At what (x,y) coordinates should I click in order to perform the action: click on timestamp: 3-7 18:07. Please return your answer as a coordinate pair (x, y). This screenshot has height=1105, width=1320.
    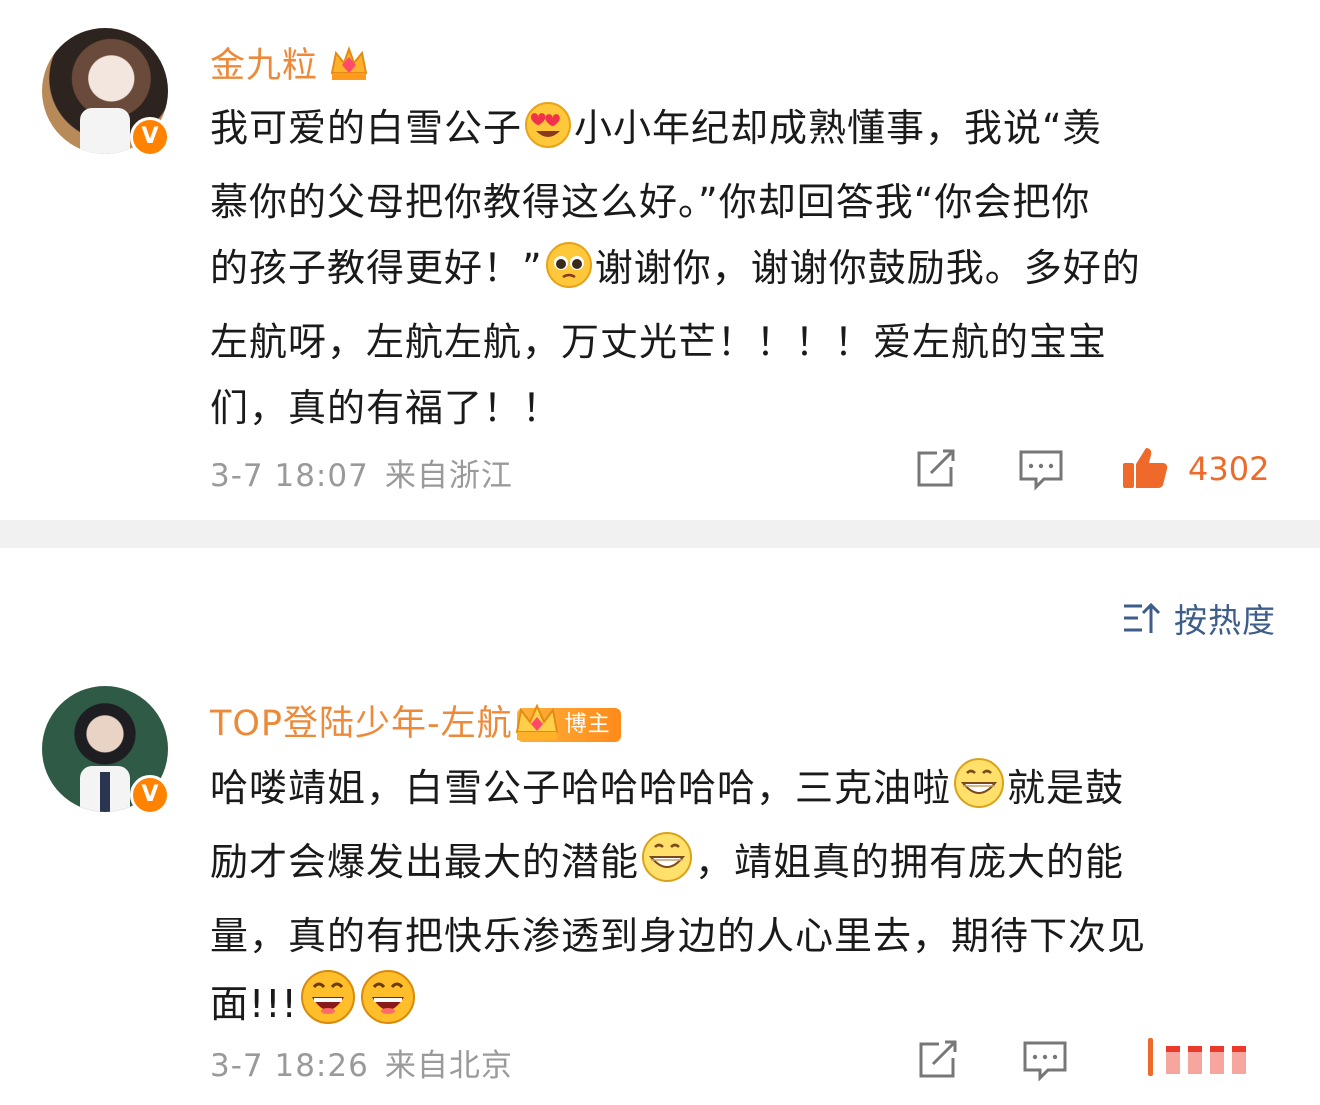
    Looking at the image, I should click on (289, 476).